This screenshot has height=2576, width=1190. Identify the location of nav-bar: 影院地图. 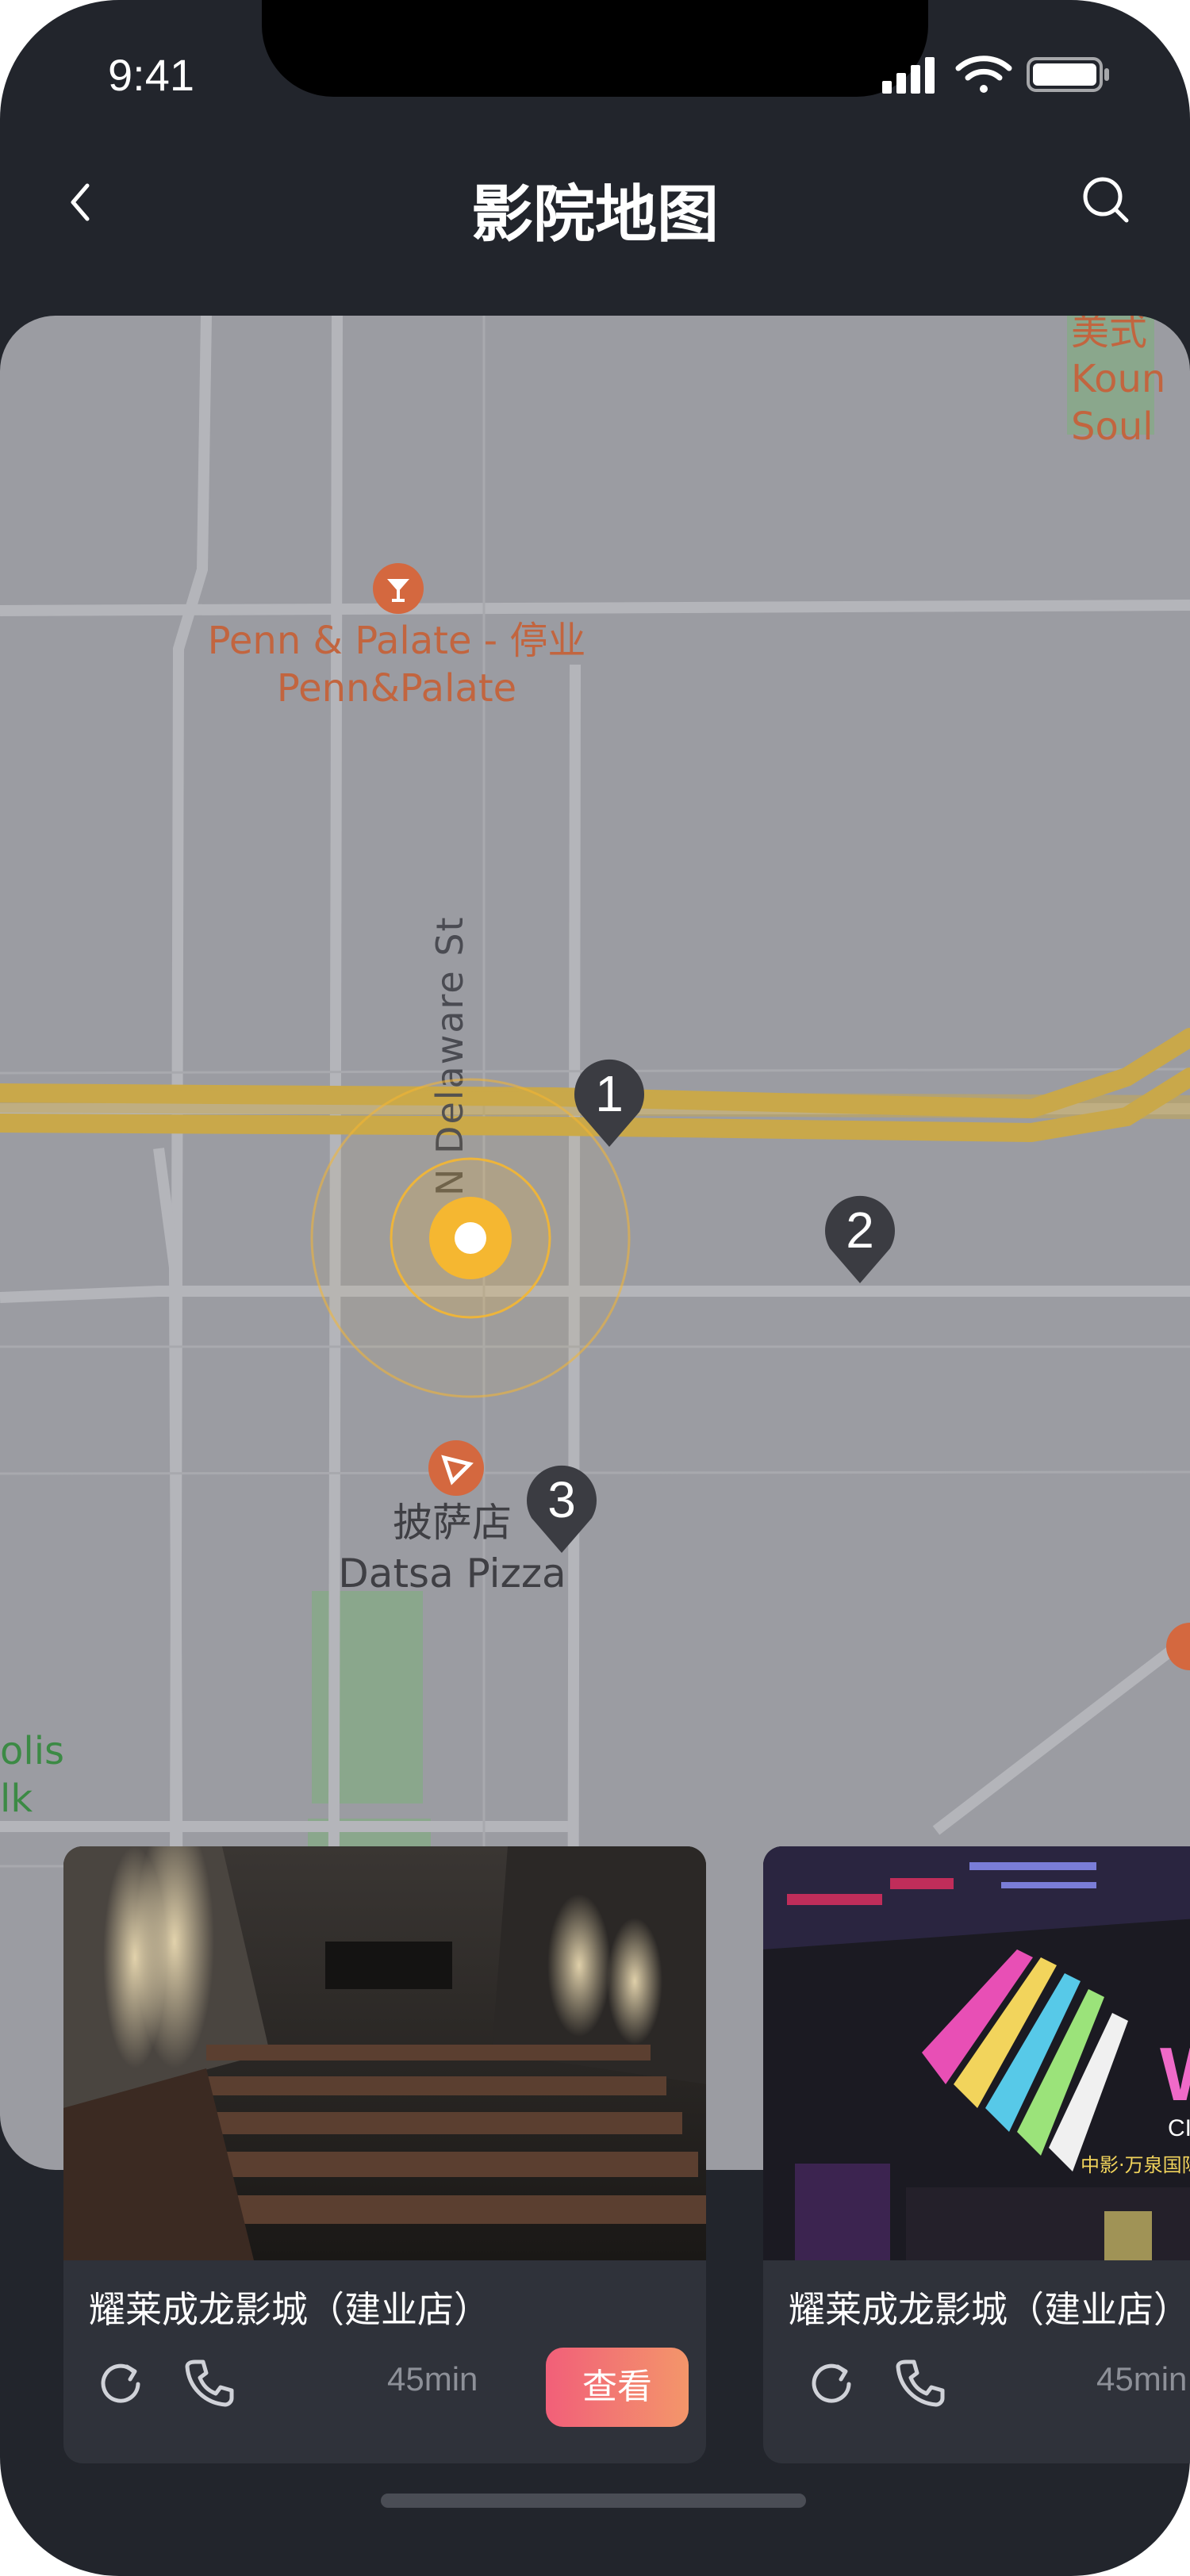
(595, 203).